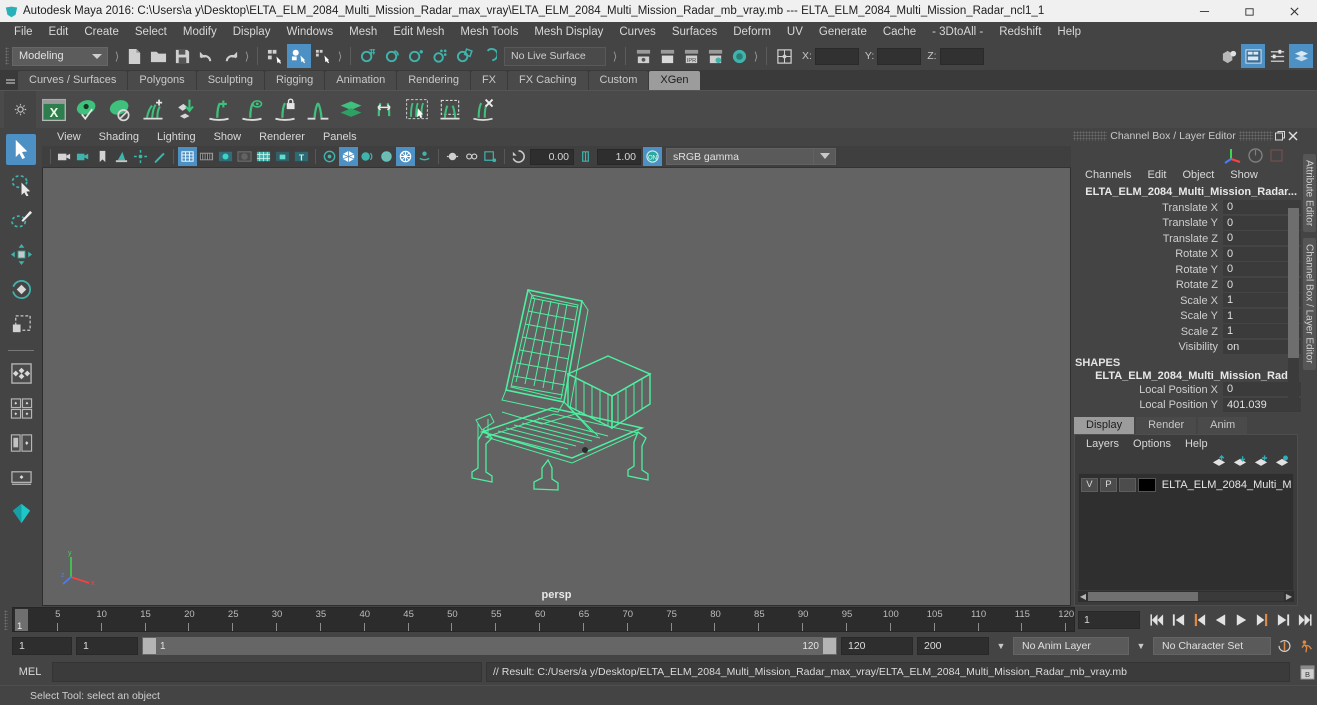  Describe the element at coordinates (21, 620) in the screenshot. I see `current-time-indicator: 1` at that location.